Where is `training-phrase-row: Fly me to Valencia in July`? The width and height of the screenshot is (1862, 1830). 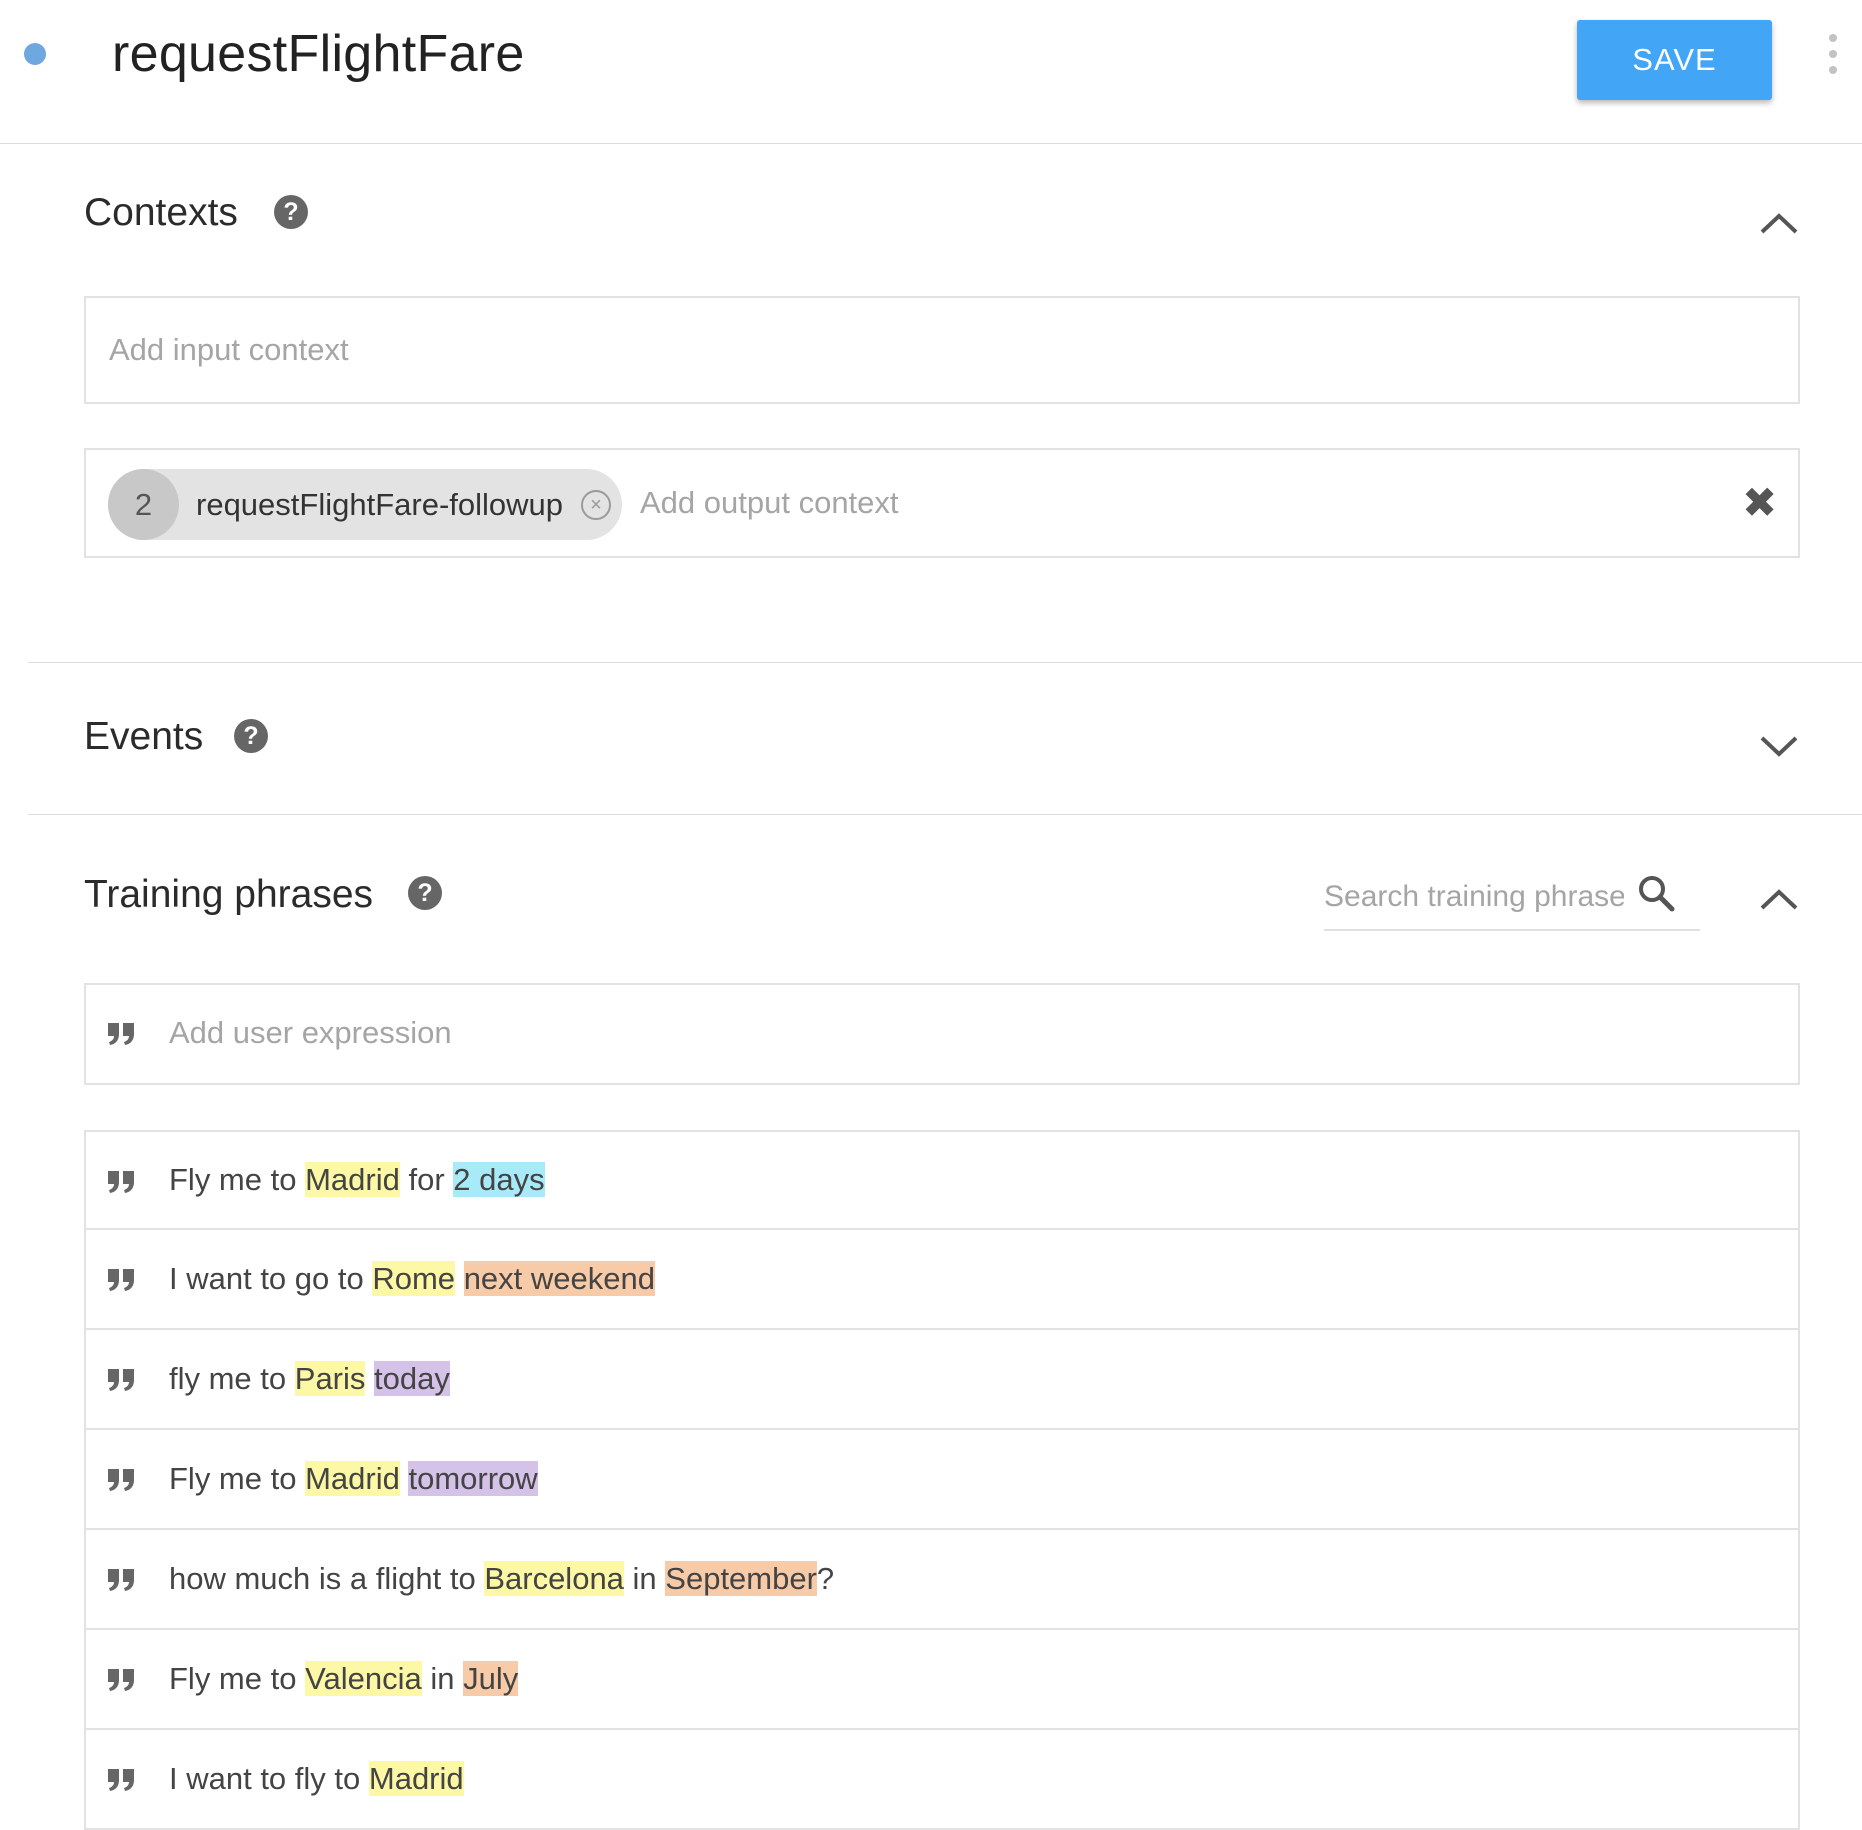
training-phrase-row: Fly me to Valencia in July is located at coordinates (942, 1680).